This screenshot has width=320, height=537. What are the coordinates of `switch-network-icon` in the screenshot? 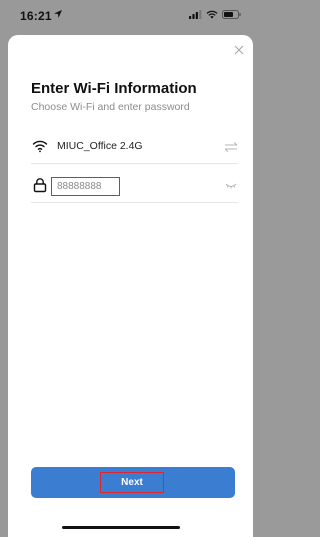 It's located at (231, 147).